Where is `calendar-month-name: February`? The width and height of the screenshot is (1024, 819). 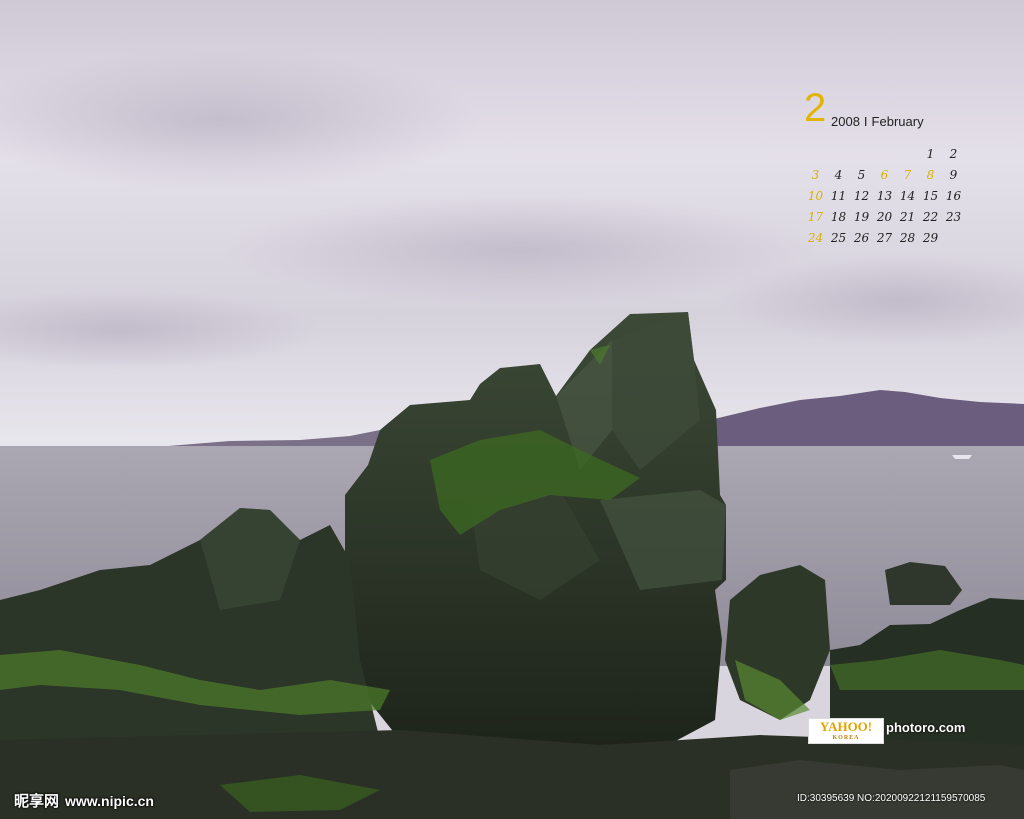 calendar-month-name: February is located at coordinates (897, 121).